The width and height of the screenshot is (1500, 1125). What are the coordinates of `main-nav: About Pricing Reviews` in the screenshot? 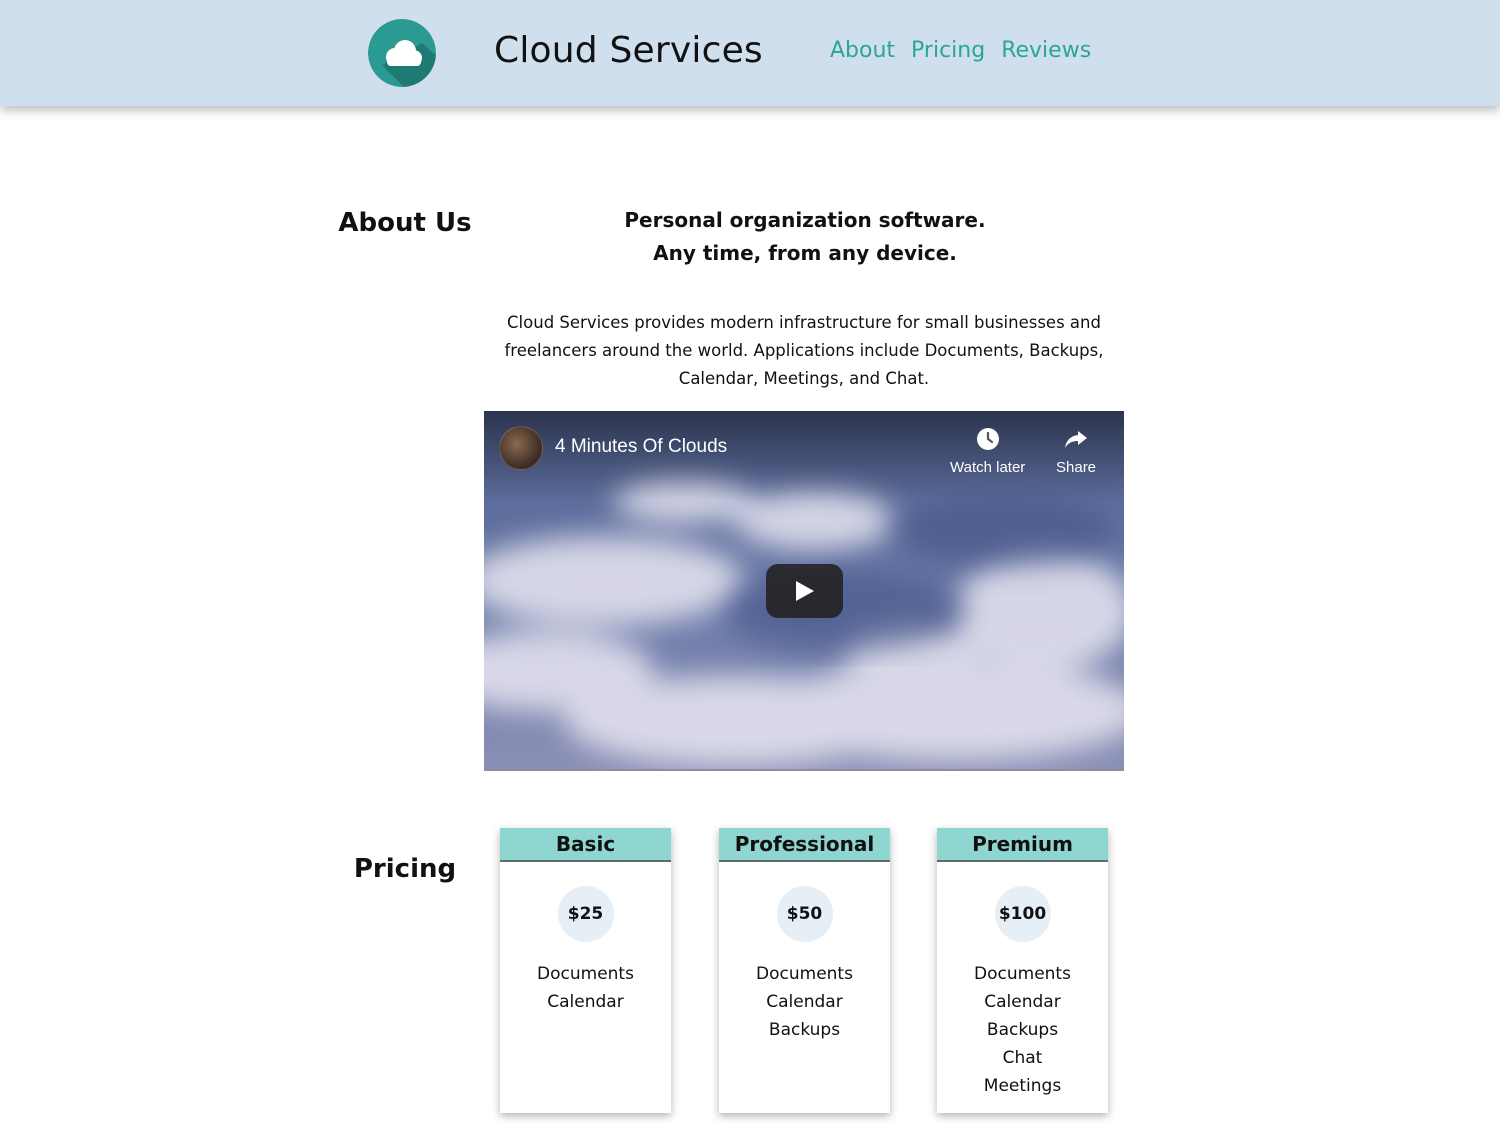 It's located at (960, 50).